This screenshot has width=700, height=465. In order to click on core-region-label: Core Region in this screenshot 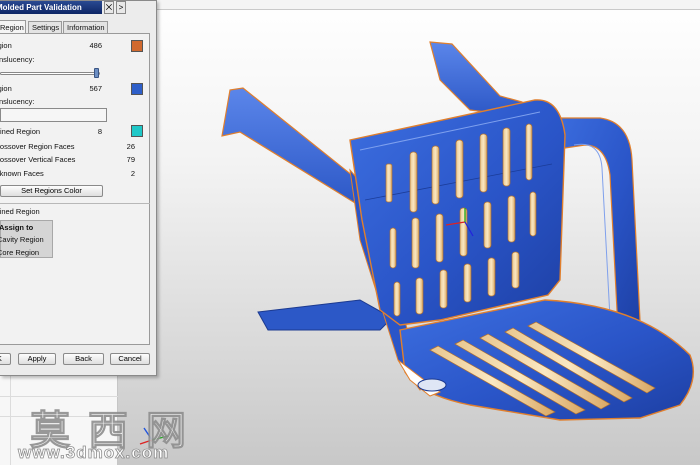, I will do `click(20, 252)`.